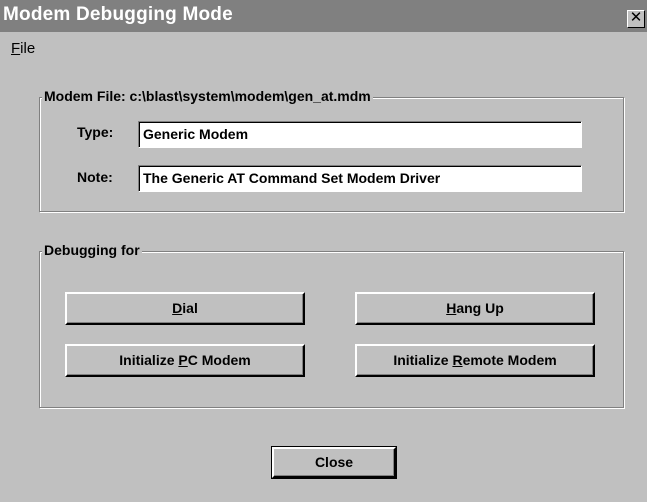 Image resolution: width=647 pixels, height=502 pixels. What do you see at coordinates (457, 360) in the screenshot?
I see `init-remote-accel: R` at bounding box center [457, 360].